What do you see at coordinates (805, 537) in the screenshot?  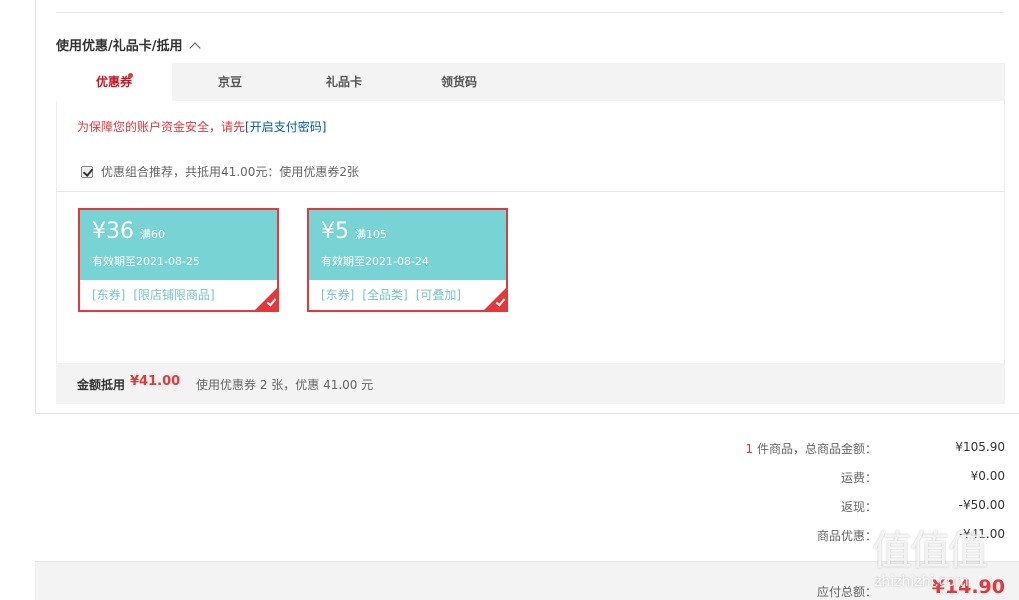 I see `discount-row: 商品优惠： -¥41.00` at bounding box center [805, 537].